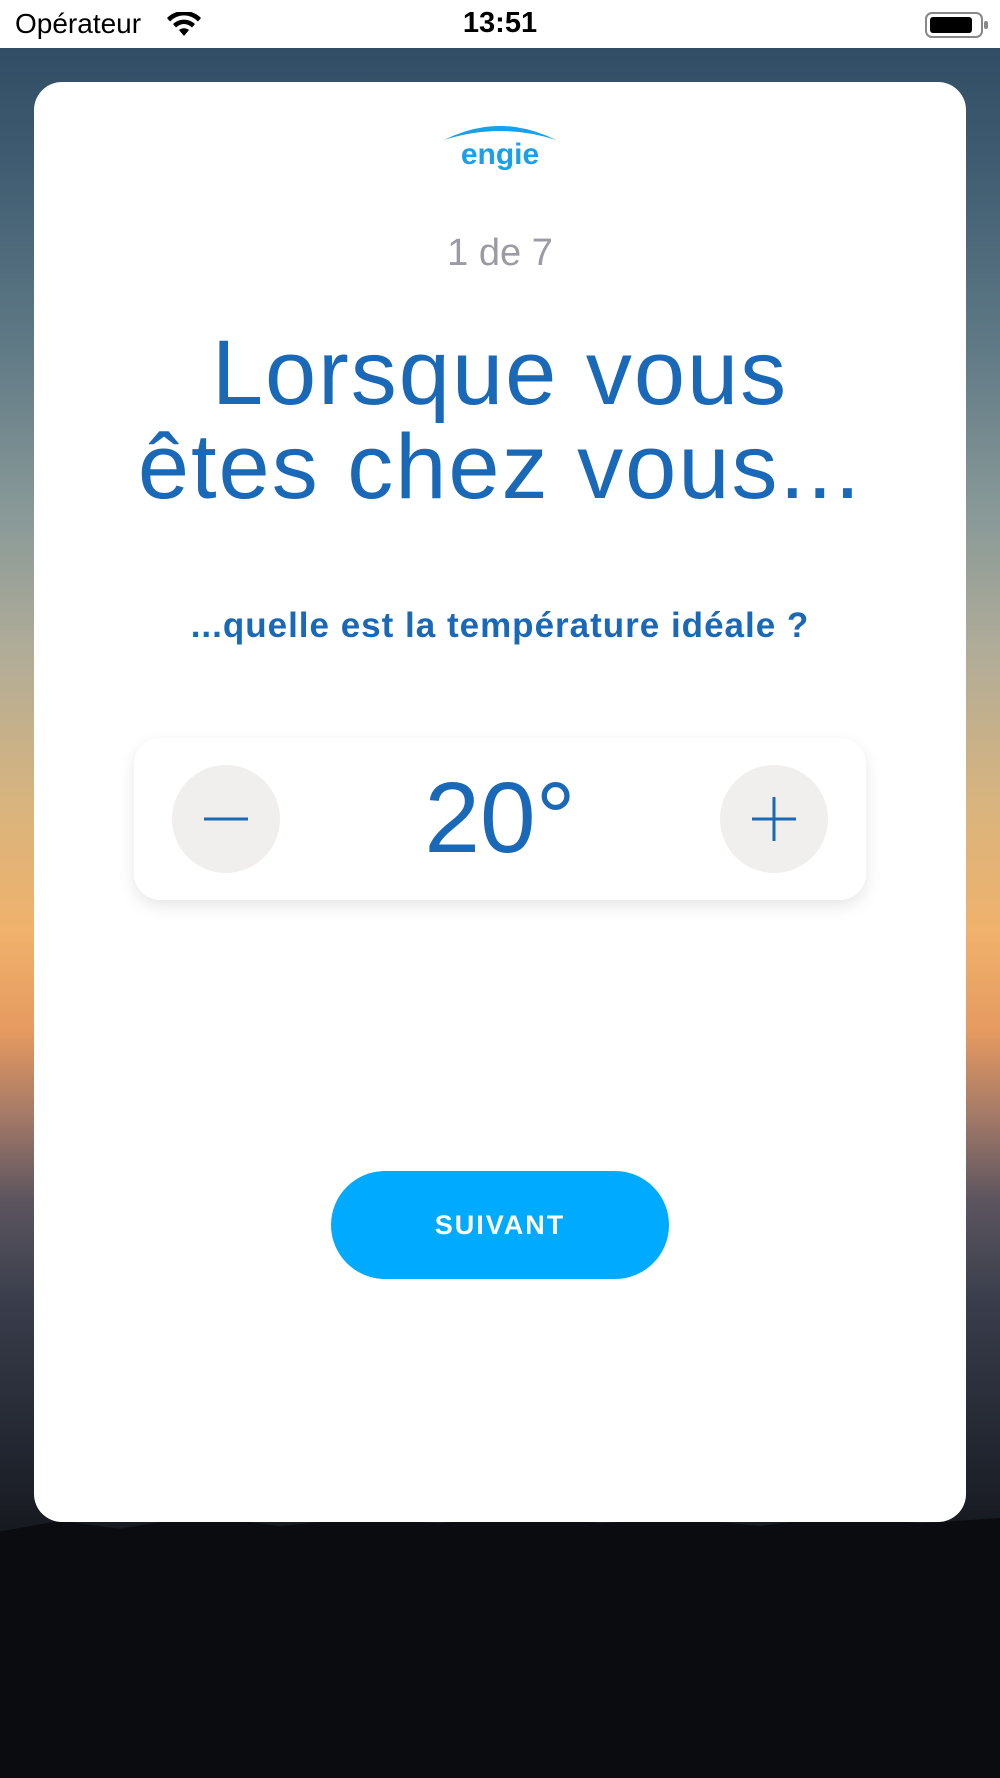 Image resolution: width=1000 pixels, height=1778 pixels. I want to click on increase-button, so click(774, 819).